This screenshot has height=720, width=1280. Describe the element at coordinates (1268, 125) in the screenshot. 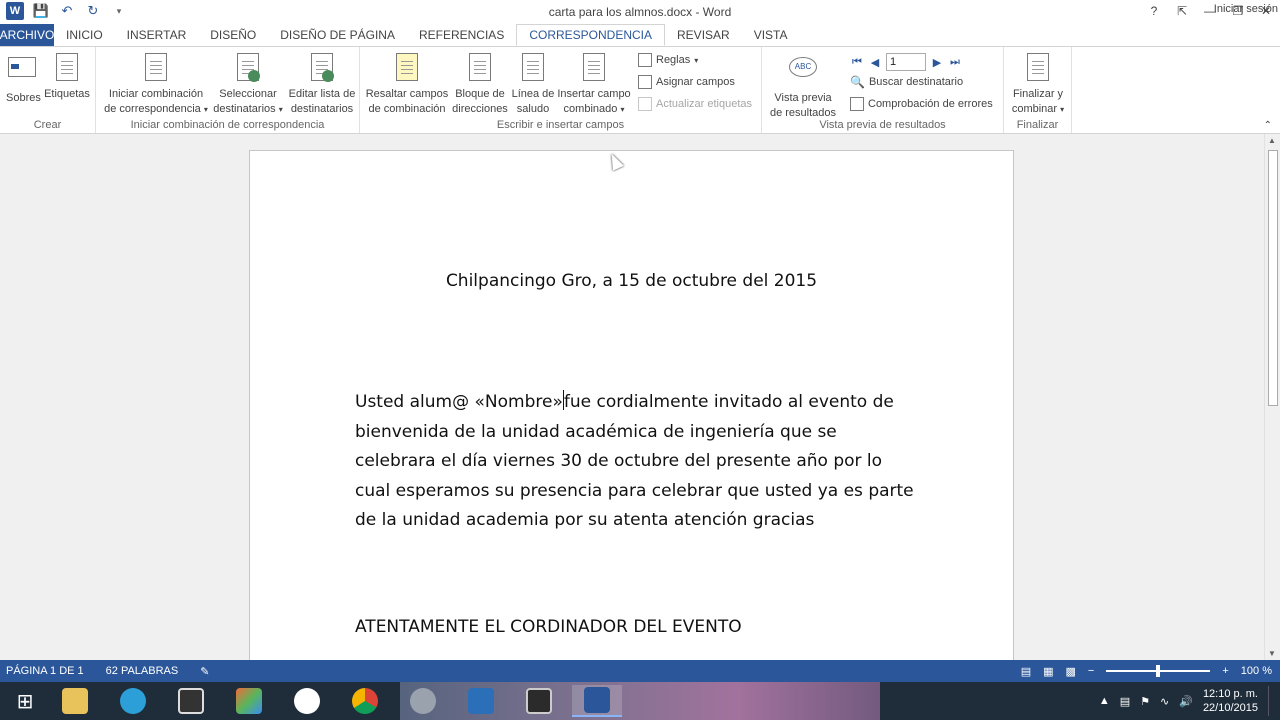

I see `collapse-ribbon-icon: ⌃` at that location.